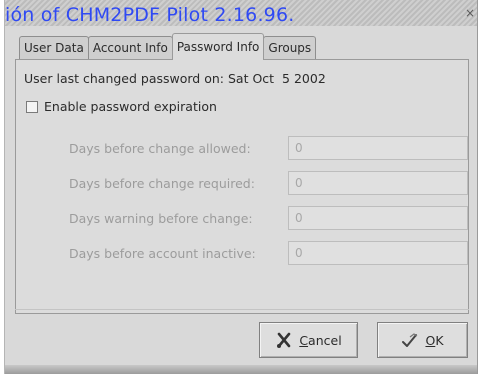 The width and height of the screenshot is (479, 374). Describe the element at coordinates (124, 78) in the screenshot. I see `last-changed-label: User last changed password on:` at that location.